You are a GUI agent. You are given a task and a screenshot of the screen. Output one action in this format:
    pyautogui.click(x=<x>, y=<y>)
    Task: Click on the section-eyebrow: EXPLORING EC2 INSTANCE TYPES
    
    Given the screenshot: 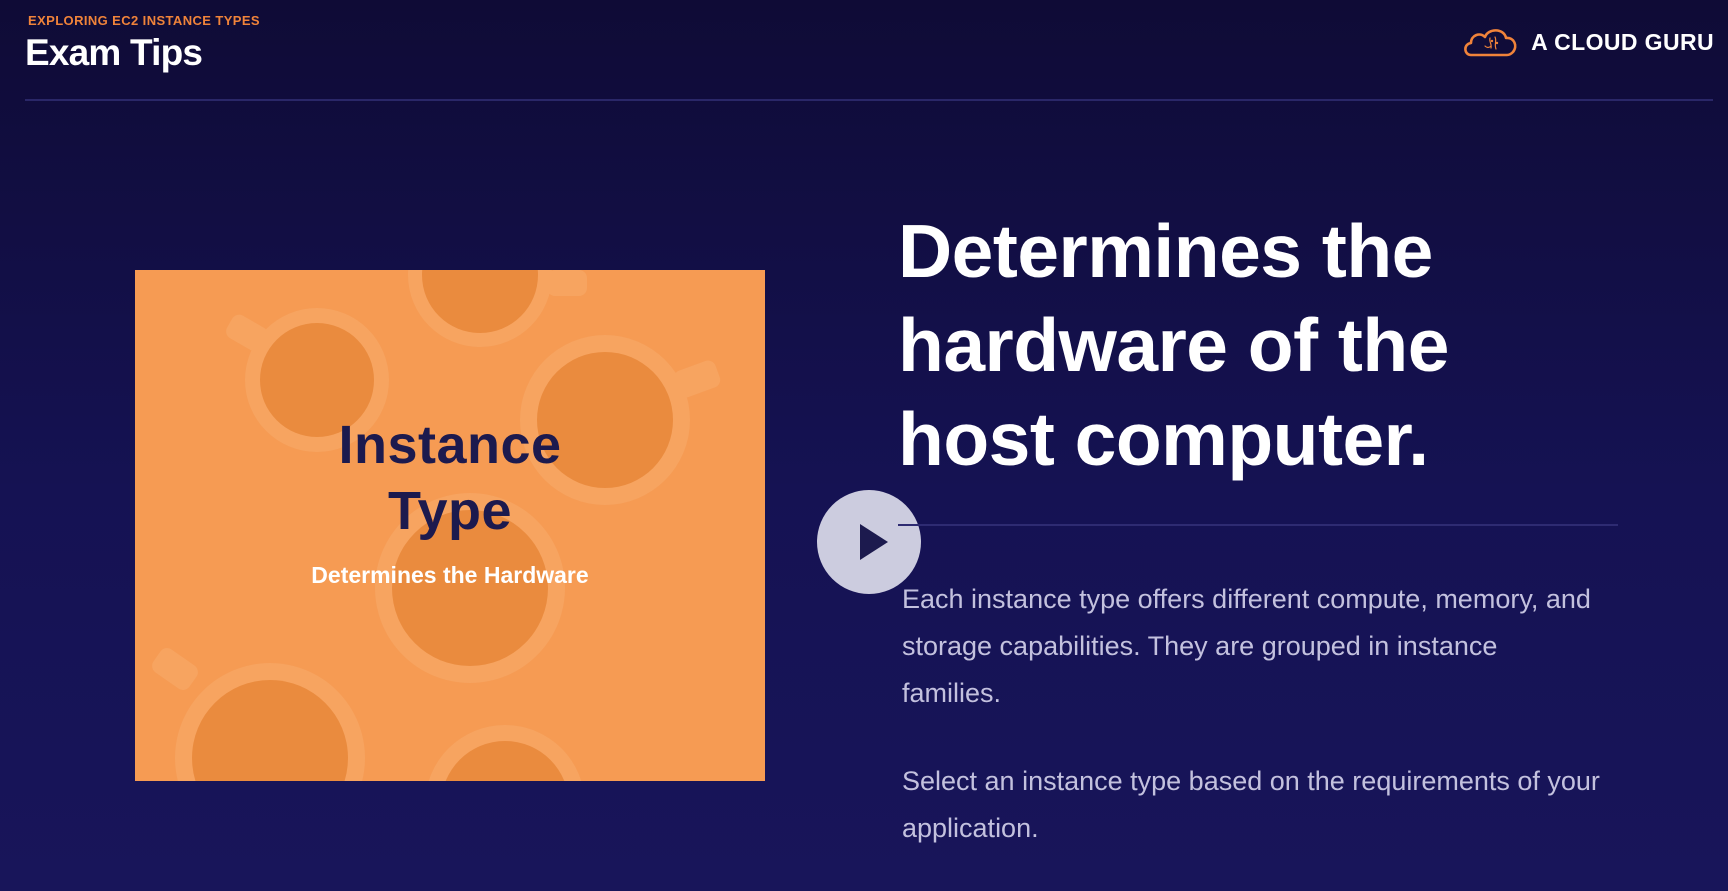 What is the action you would take?
    pyautogui.click(x=144, y=20)
    